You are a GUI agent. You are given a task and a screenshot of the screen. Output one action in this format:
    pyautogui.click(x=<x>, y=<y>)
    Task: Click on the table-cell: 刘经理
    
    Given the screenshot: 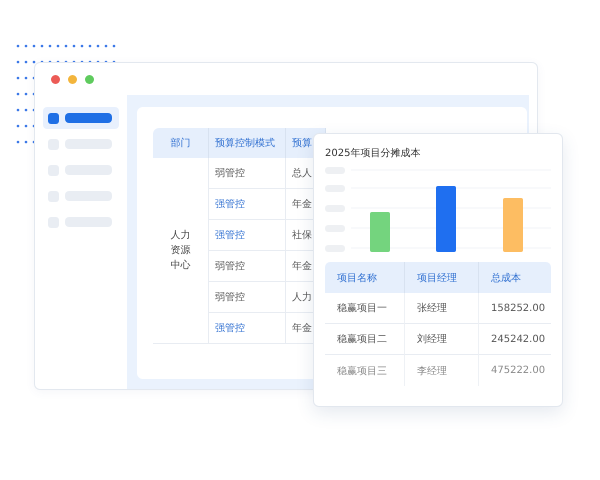 What is the action you would take?
    pyautogui.click(x=442, y=339)
    